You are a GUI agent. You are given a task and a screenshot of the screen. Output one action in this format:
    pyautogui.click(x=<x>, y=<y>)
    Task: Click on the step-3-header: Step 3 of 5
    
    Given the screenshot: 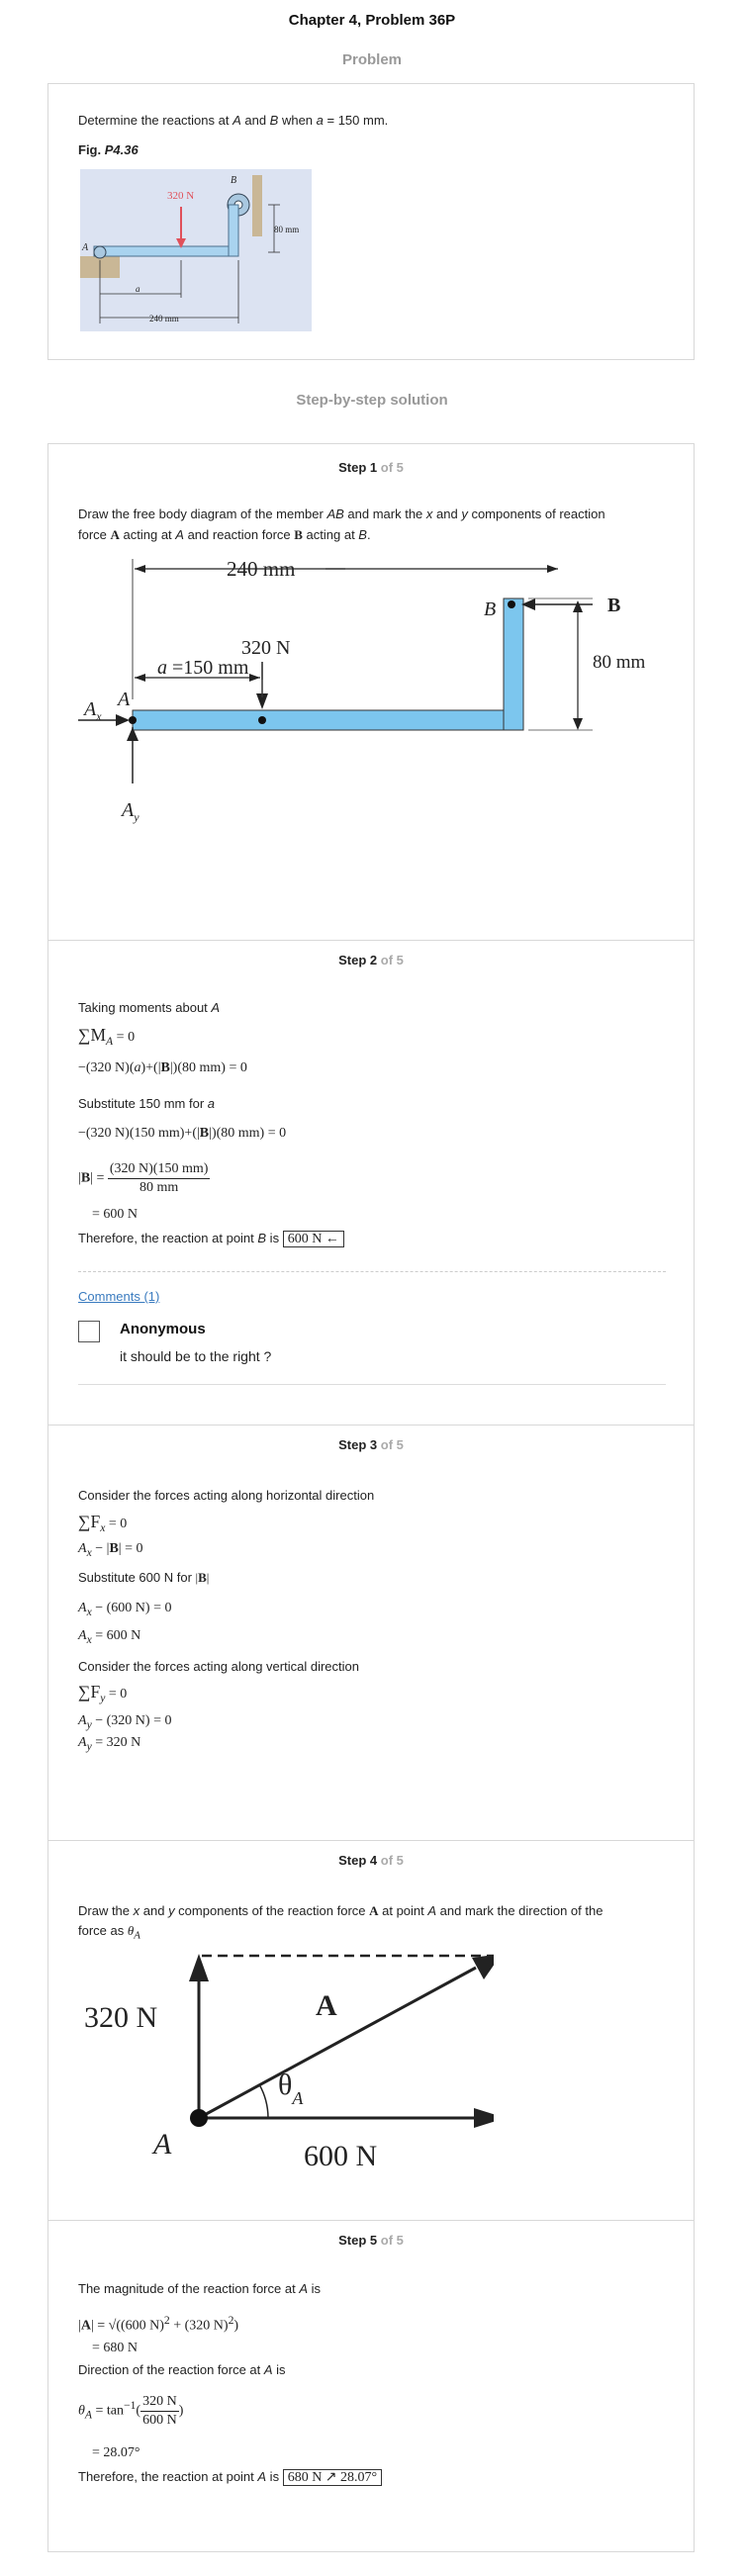 What is the action you would take?
    pyautogui.click(x=371, y=1444)
    